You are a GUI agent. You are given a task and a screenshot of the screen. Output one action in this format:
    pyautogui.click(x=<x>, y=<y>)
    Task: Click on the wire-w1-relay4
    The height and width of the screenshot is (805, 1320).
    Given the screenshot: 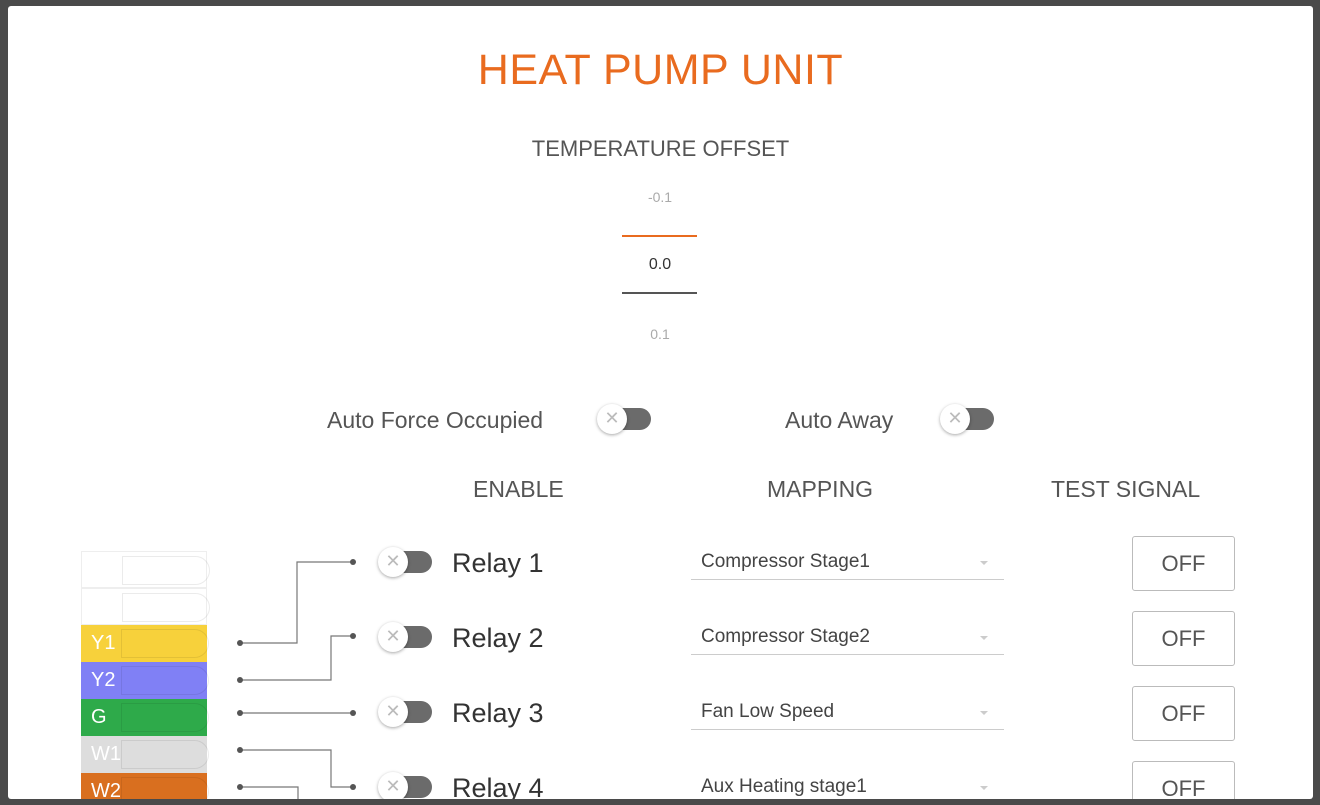 What is the action you would take?
    pyautogui.click(x=296, y=768)
    